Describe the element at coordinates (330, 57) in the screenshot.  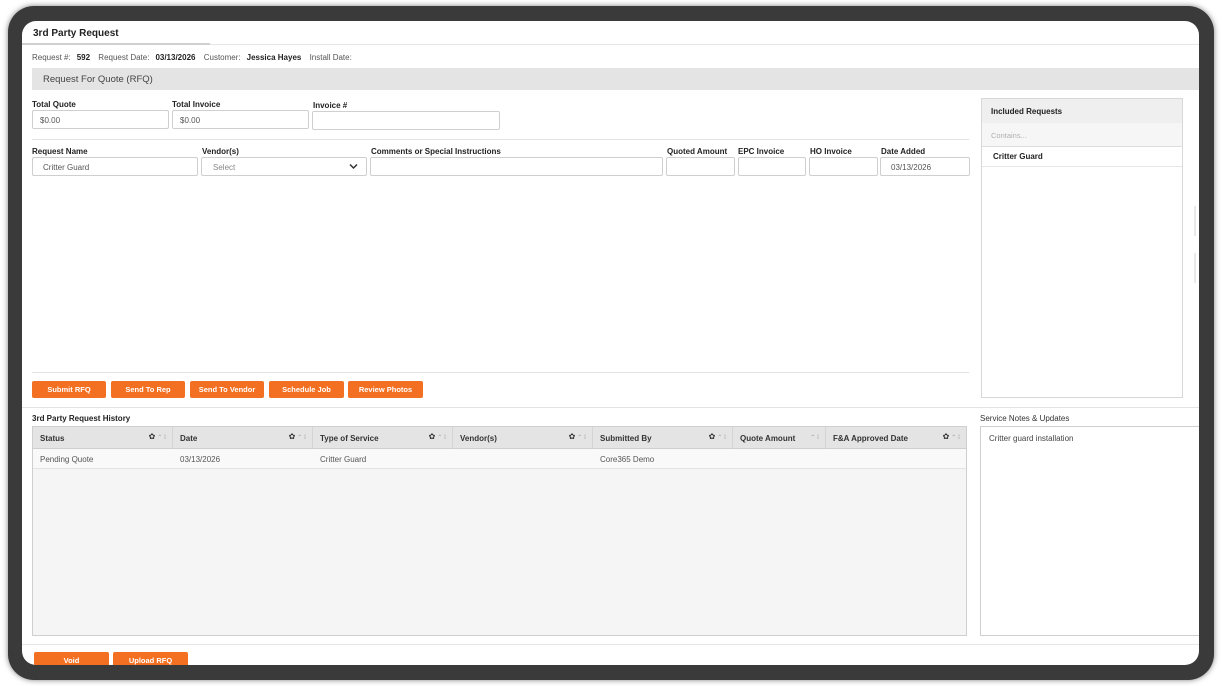
I see `install-date-label: Install Date:` at that location.